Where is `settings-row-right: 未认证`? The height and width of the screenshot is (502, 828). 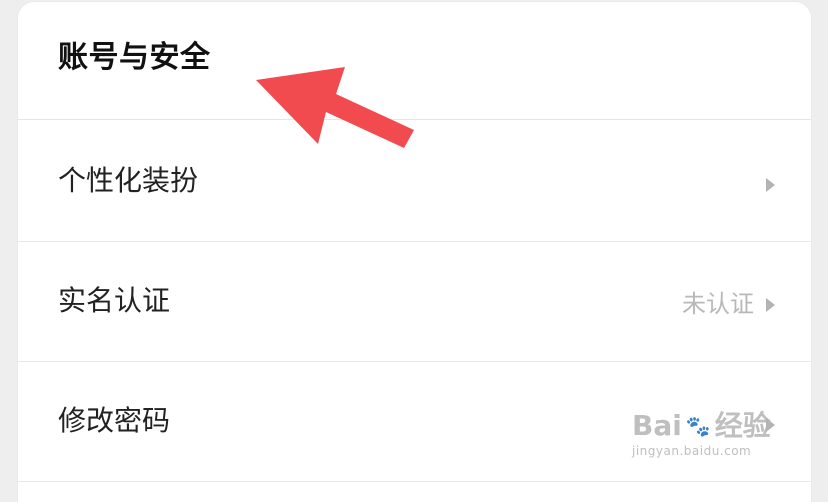 settings-row-right: 未认证 is located at coordinates (728, 304).